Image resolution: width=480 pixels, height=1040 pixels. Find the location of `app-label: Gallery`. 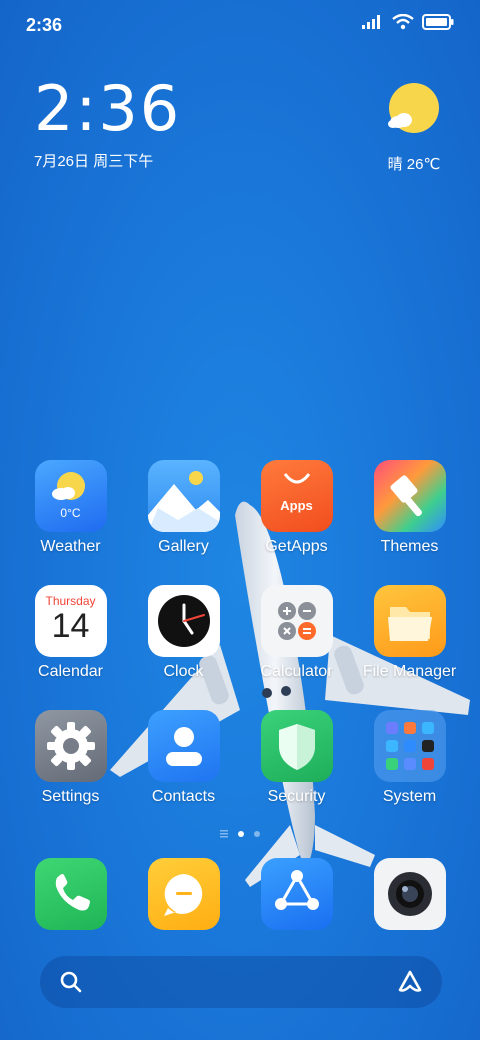

app-label: Gallery is located at coordinates (183, 546).